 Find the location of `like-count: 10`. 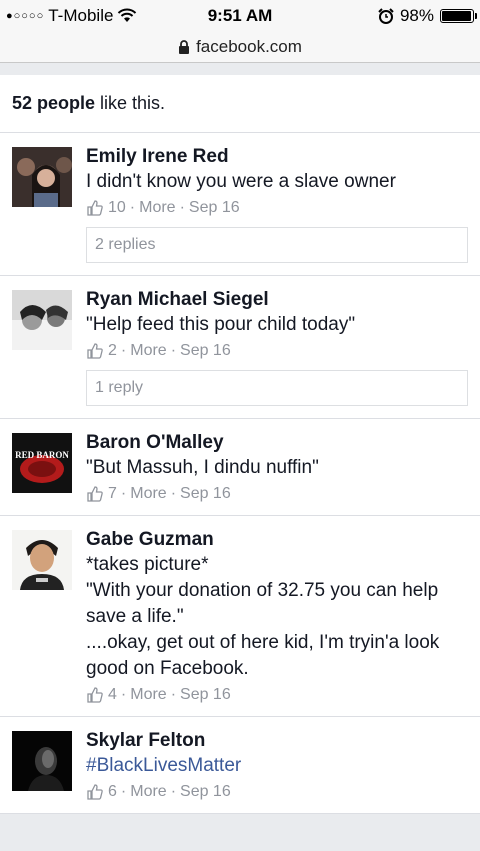

like-count: 10 is located at coordinates (117, 208).